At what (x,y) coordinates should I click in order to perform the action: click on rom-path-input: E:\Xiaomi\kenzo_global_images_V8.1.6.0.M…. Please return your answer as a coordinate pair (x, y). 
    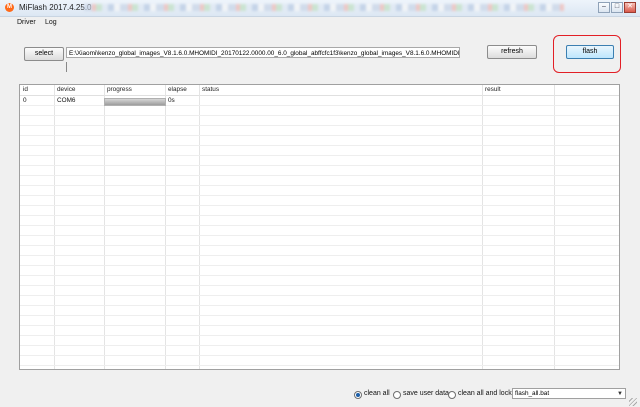
    Looking at the image, I should click on (263, 52).